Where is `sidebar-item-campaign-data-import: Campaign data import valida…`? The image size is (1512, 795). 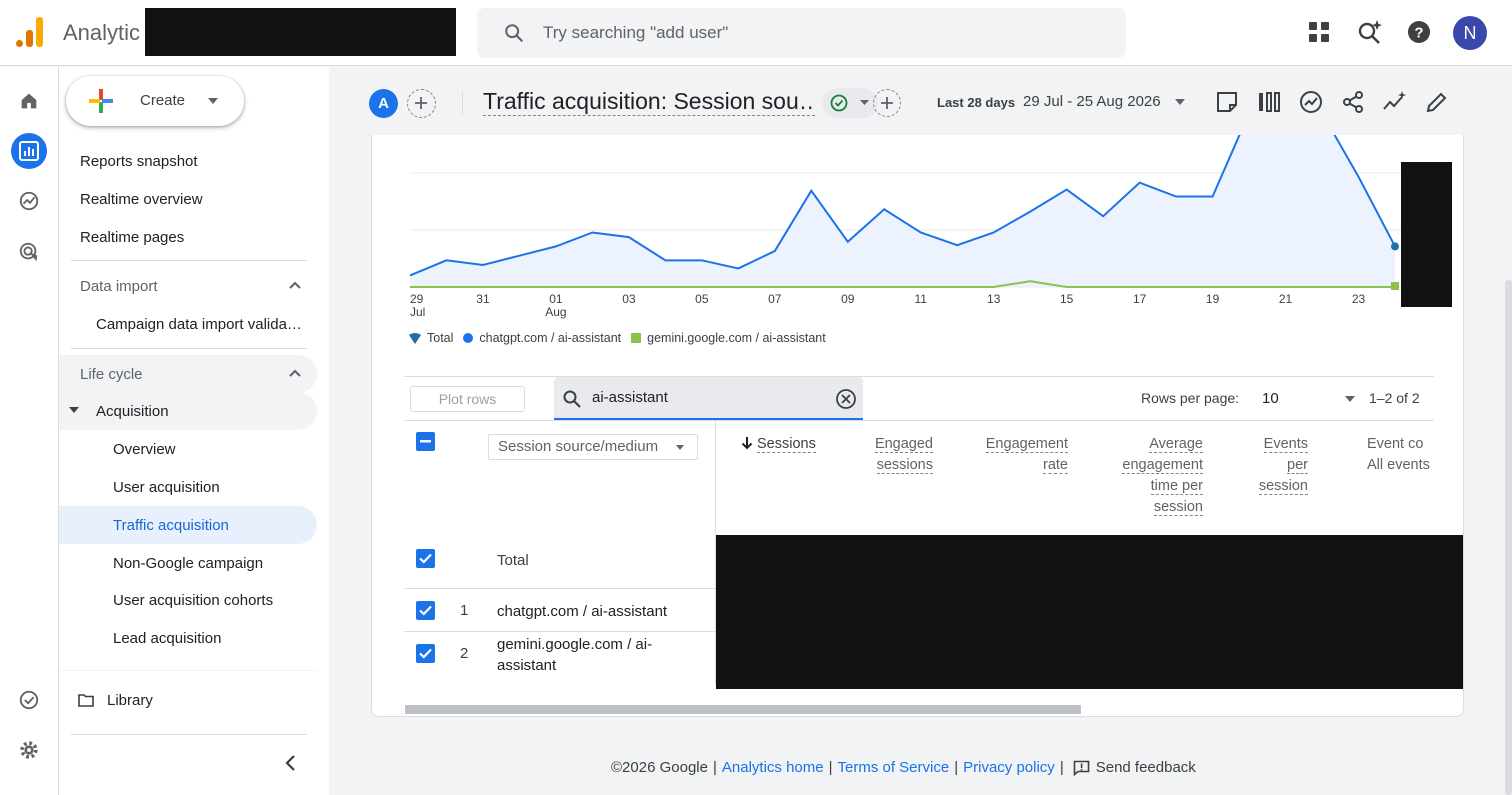
sidebar-item-campaign-data-import: Campaign data import valida… is located at coordinates (188, 324).